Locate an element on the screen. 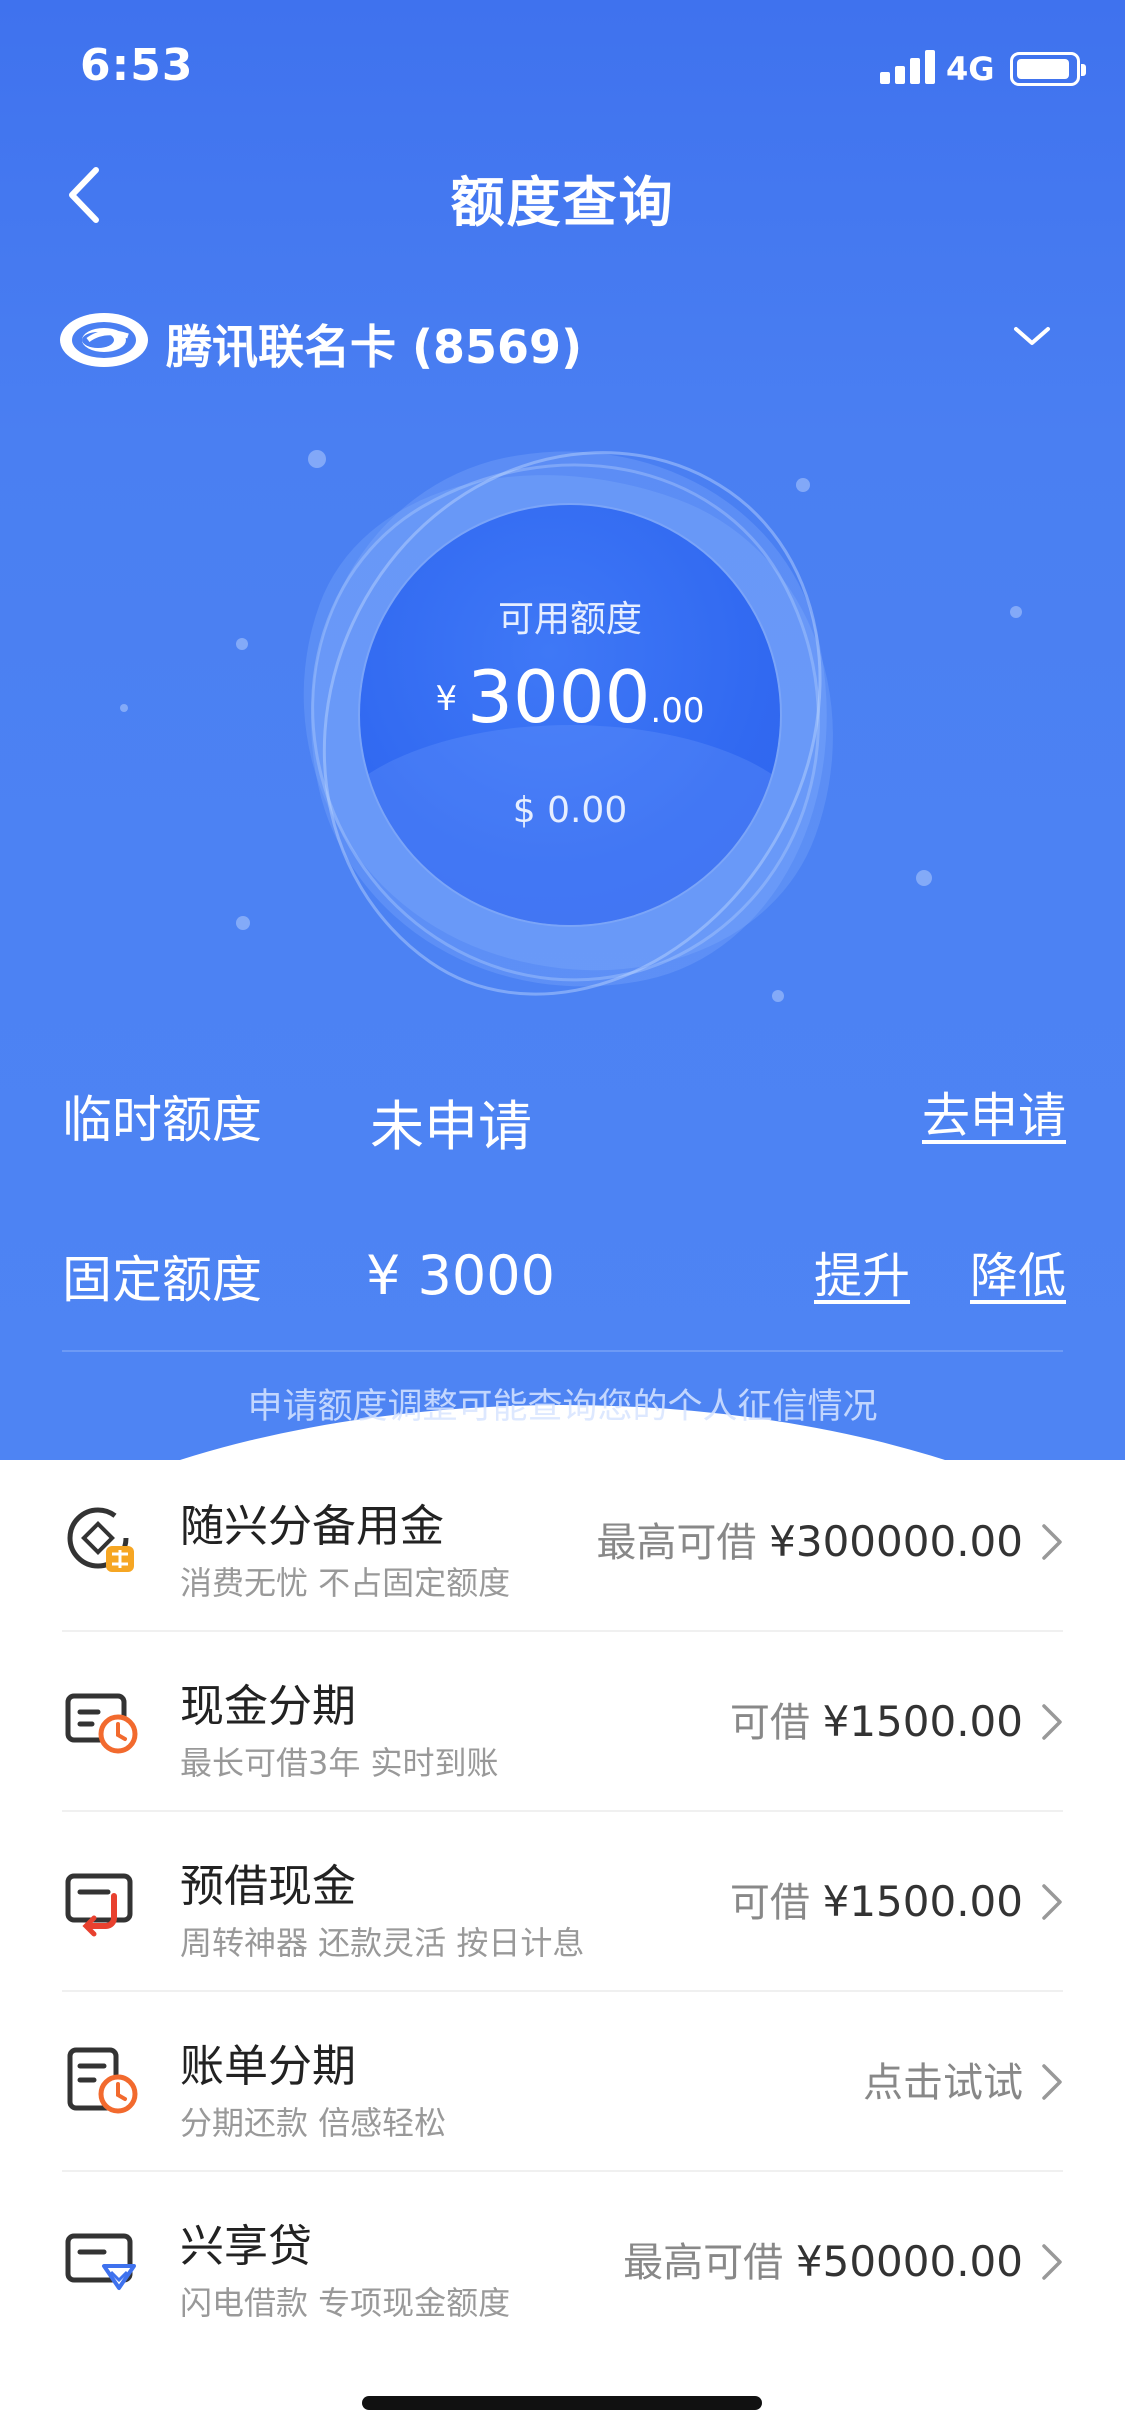 This screenshot has width=1125, height=2436. home-indicator is located at coordinates (562, 2403).